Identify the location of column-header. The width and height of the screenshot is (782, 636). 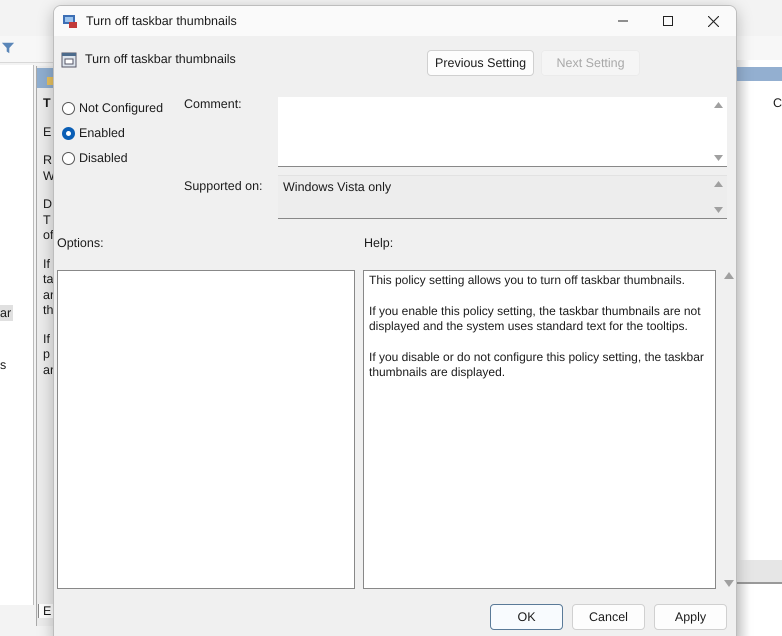
(759, 74).